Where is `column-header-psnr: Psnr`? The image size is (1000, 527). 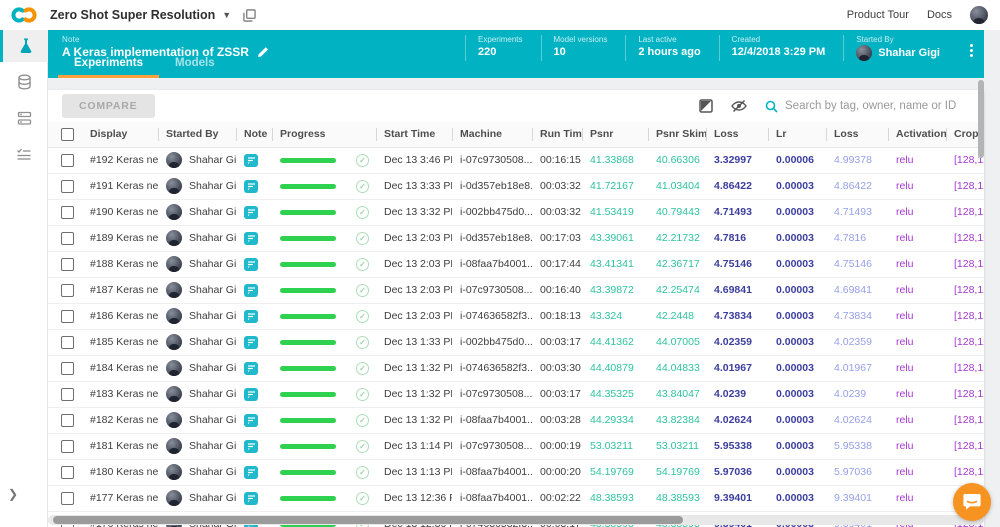
column-header-psnr: Psnr is located at coordinates (615, 135).